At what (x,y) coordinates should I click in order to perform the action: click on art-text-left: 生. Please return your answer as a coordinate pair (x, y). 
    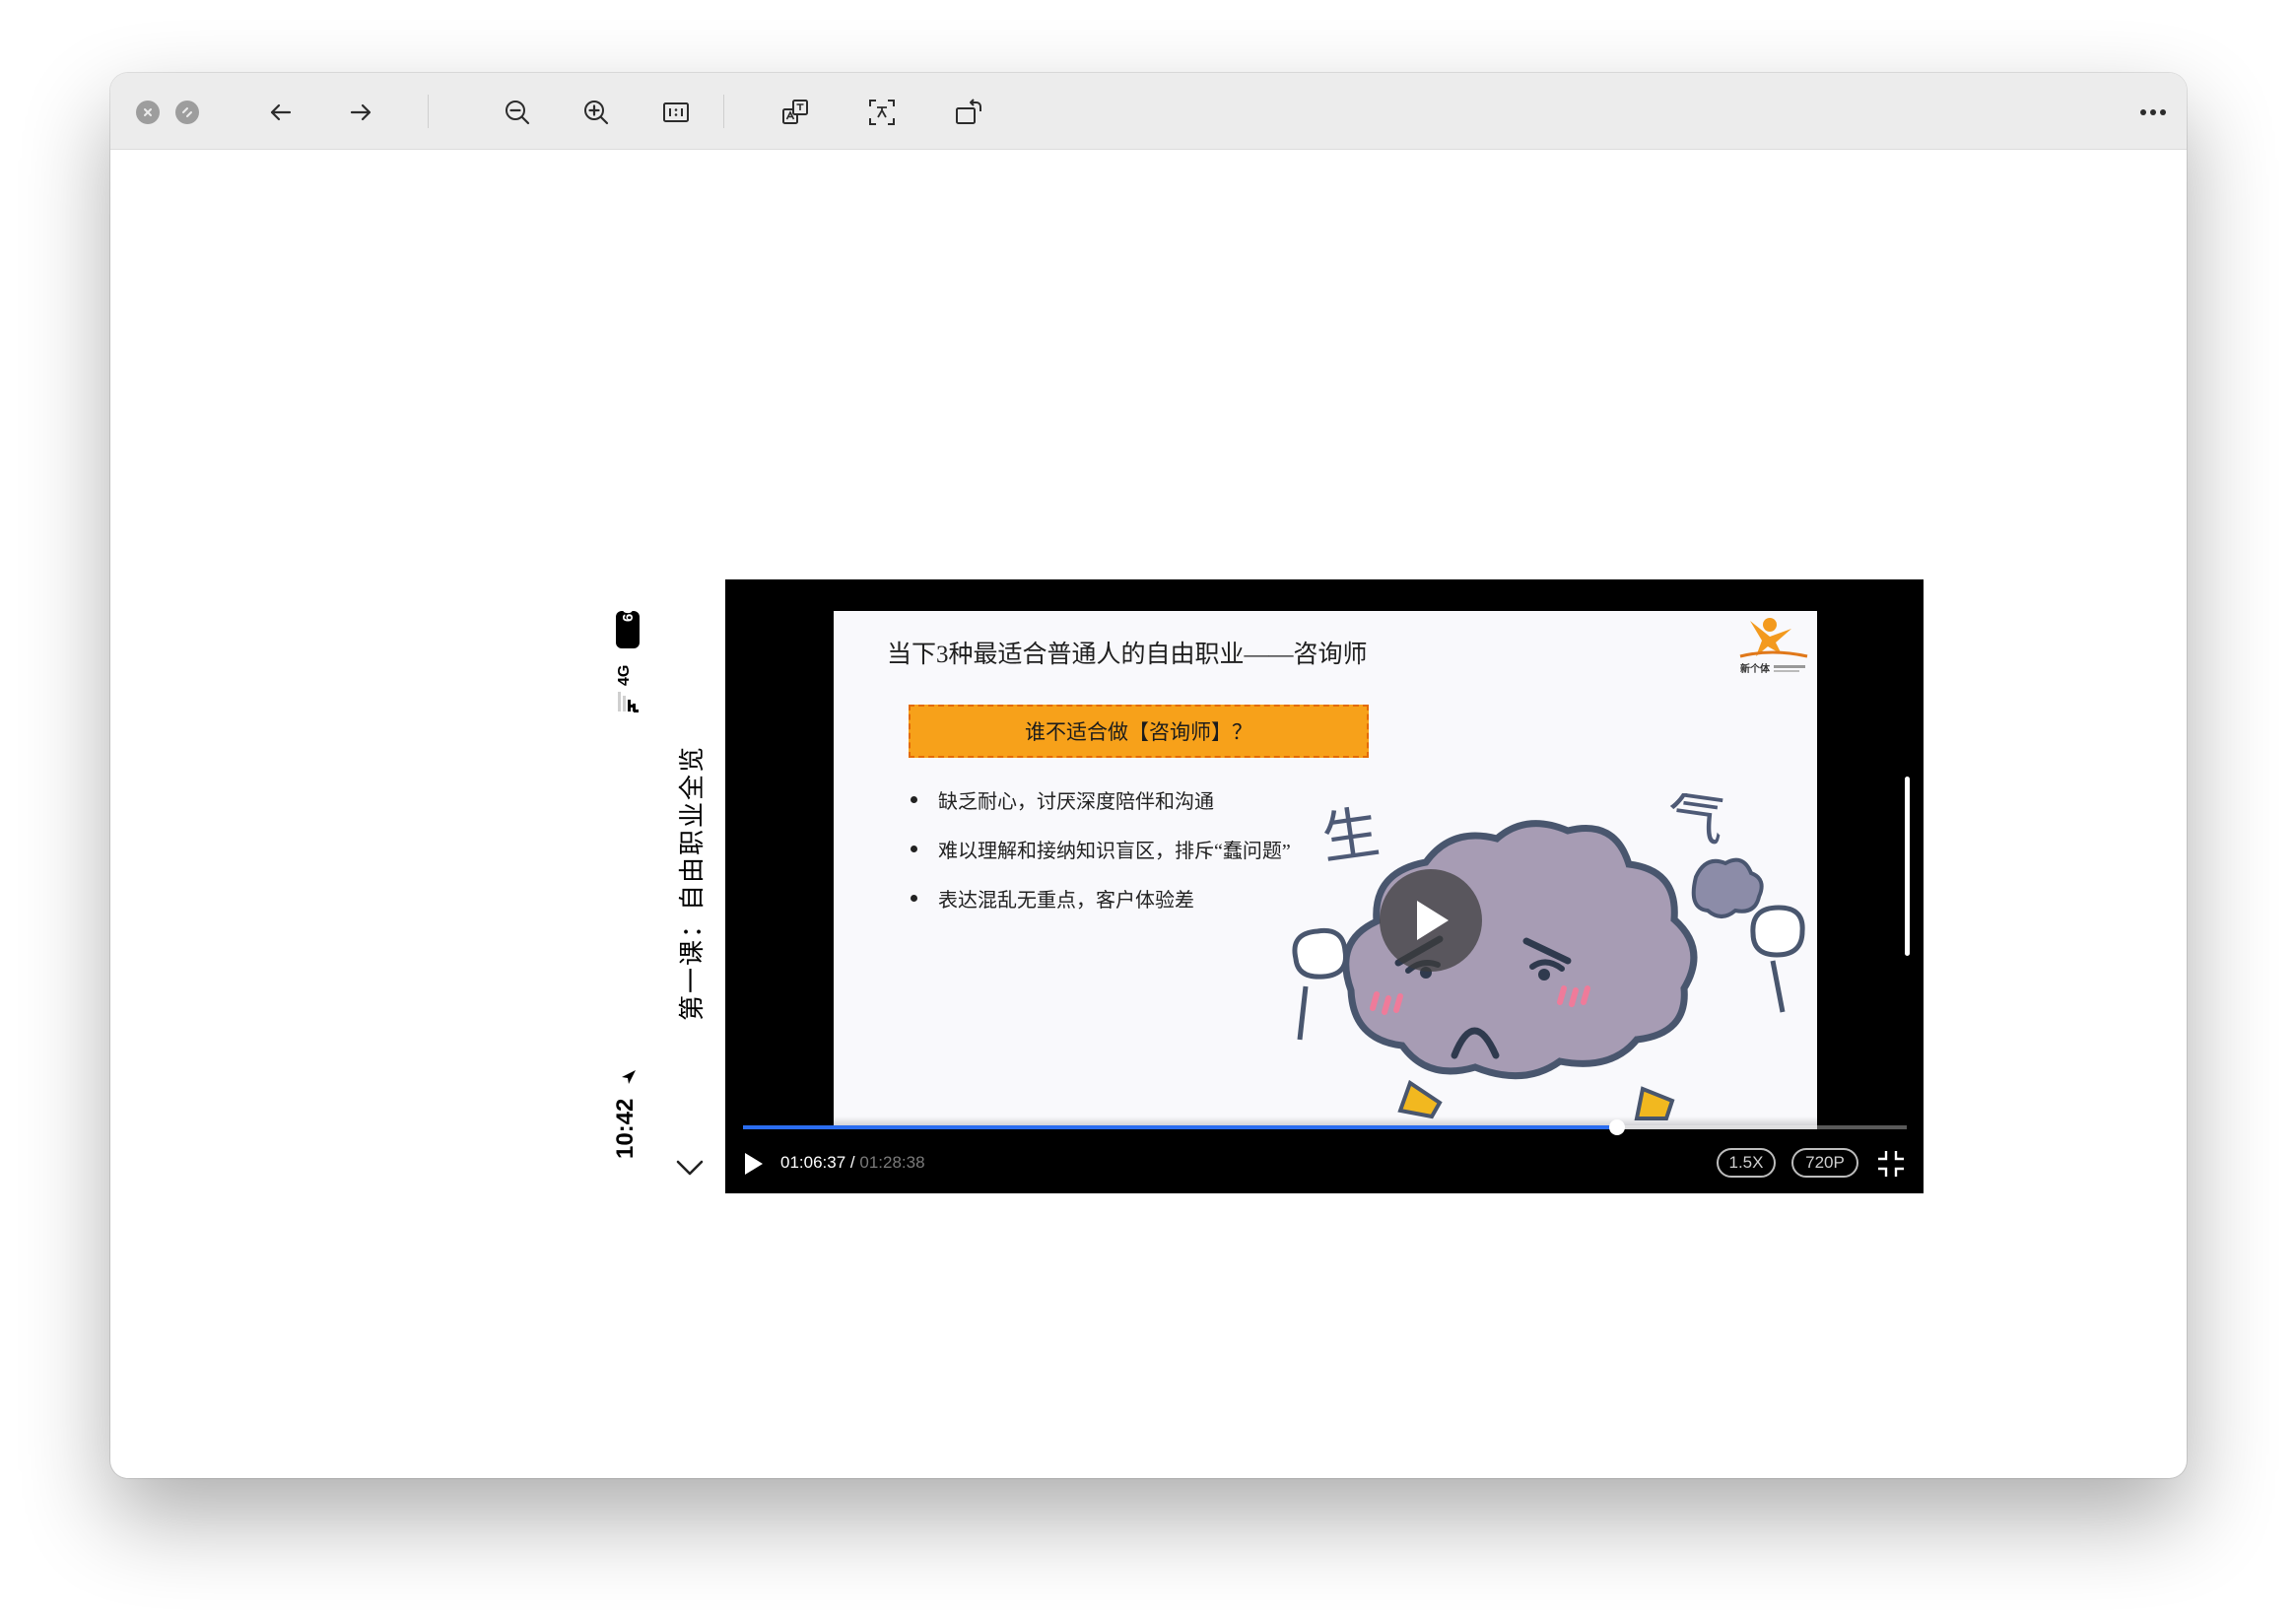
    Looking at the image, I should click on (1350, 835).